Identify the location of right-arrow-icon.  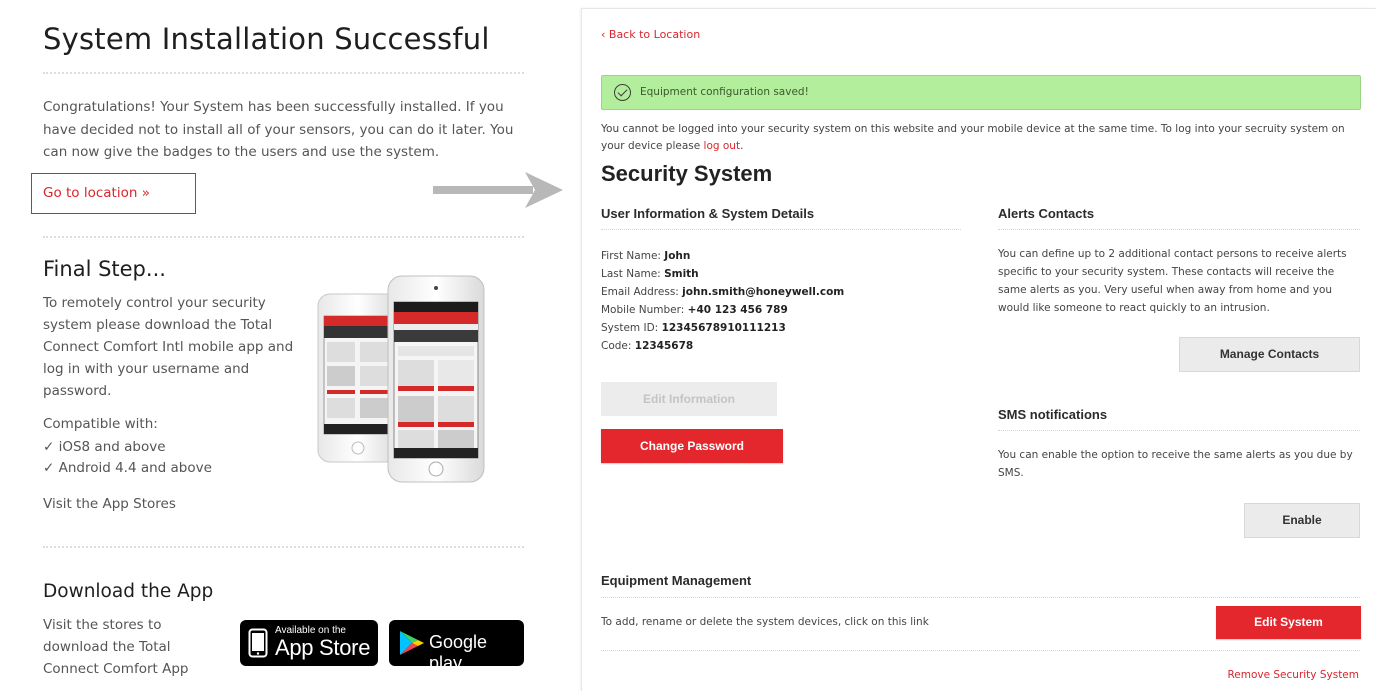
(498, 190).